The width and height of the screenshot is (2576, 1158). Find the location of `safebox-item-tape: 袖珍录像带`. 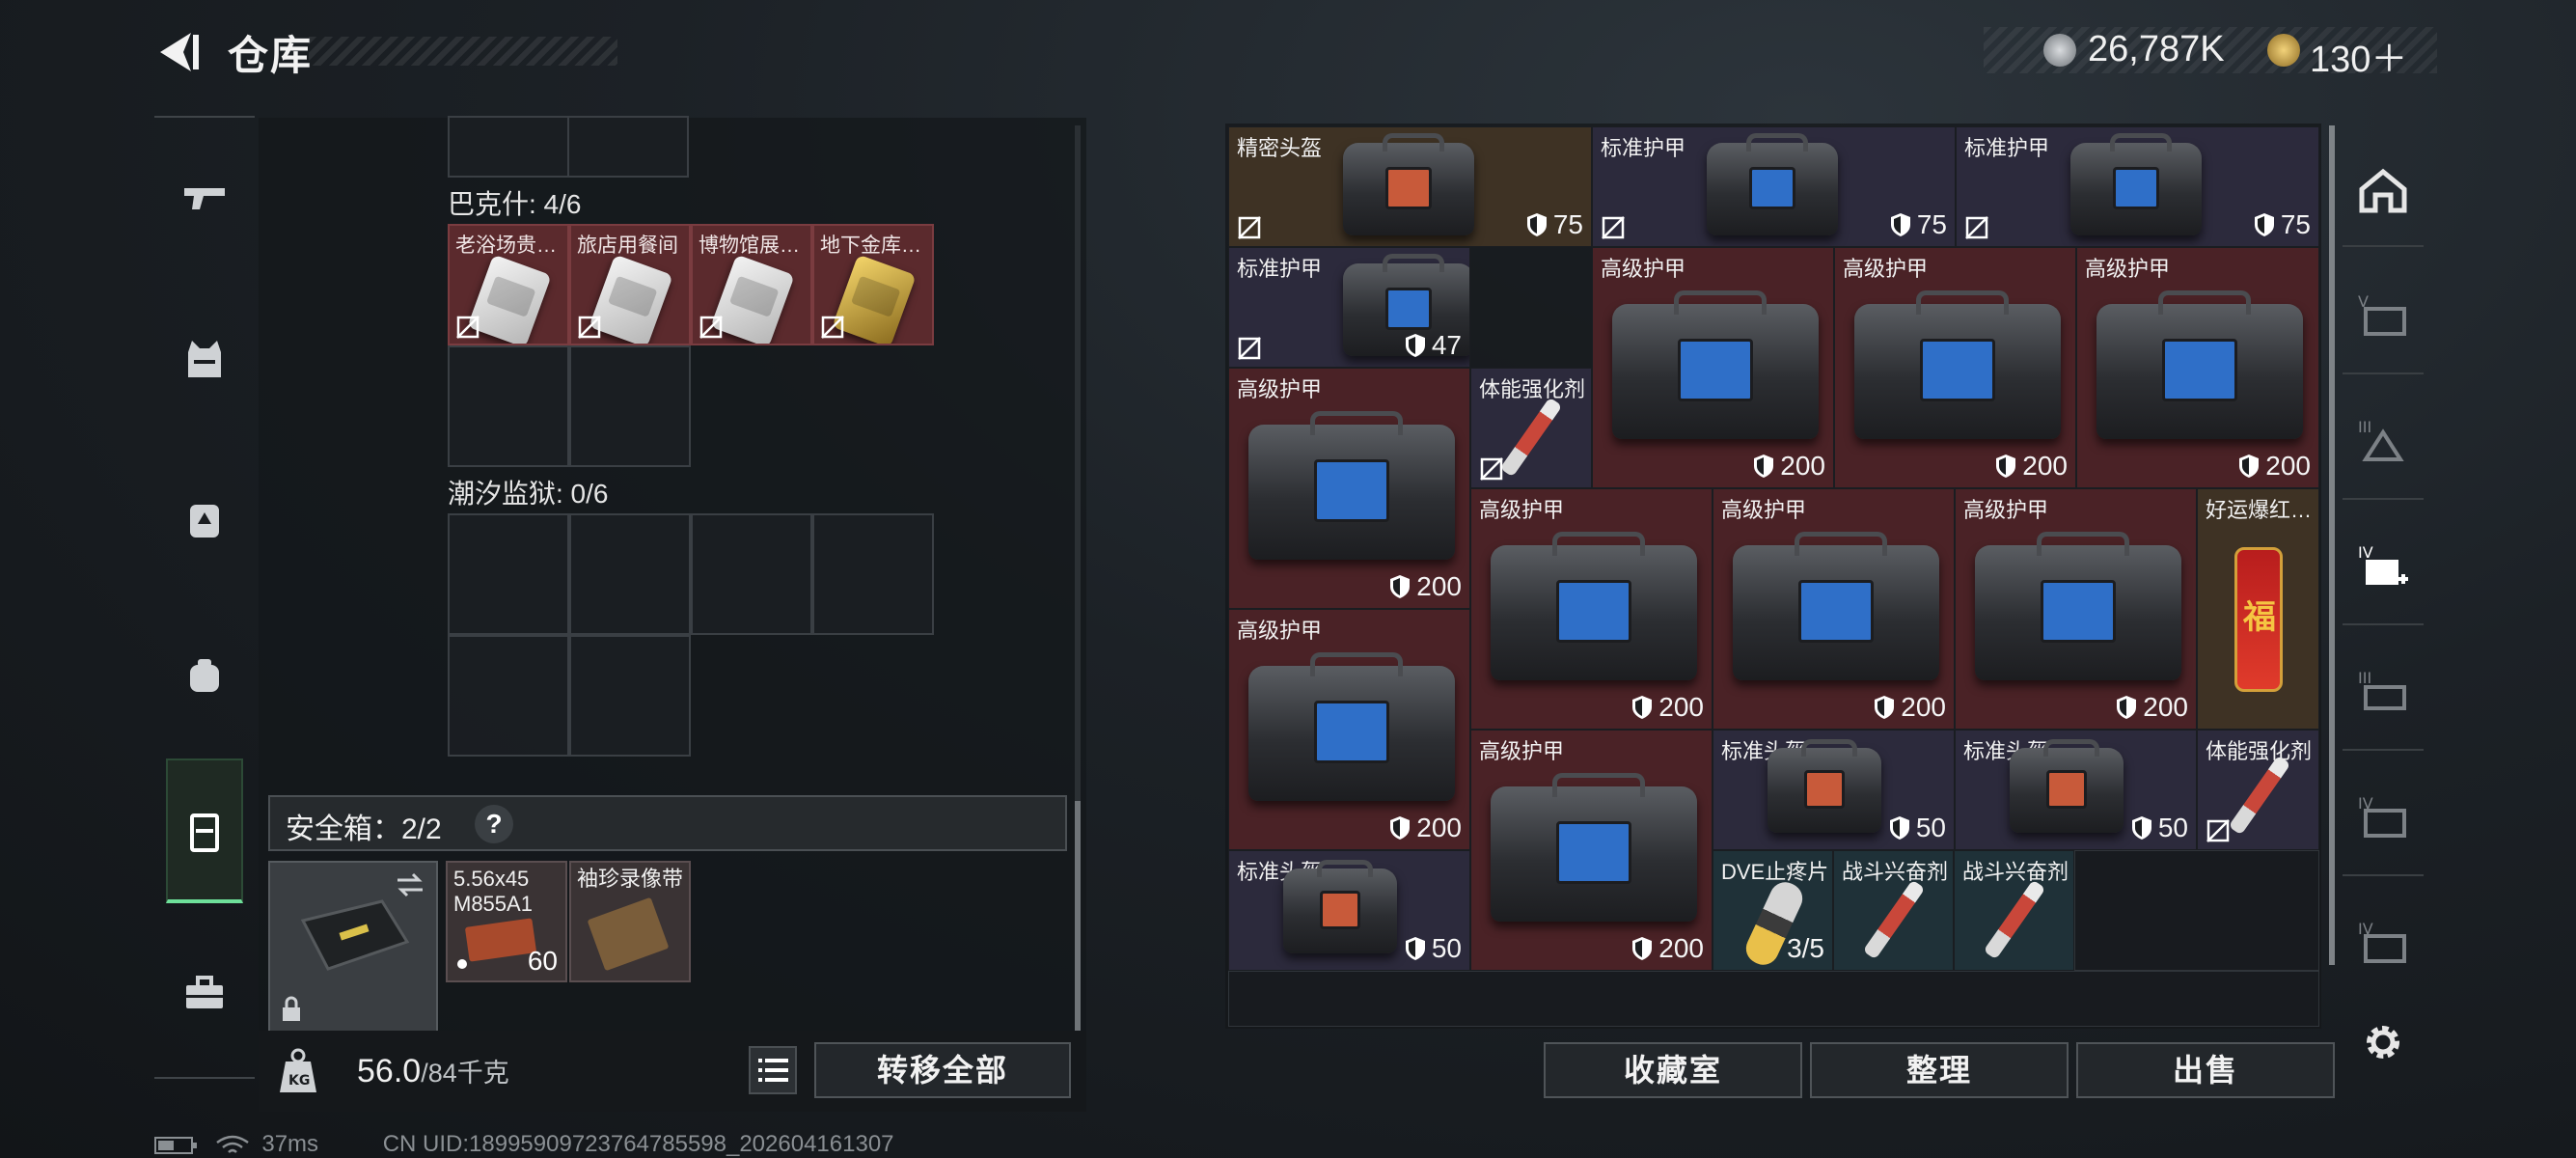

safebox-item-tape: 袖珍录像带 is located at coordinates (630, 921).